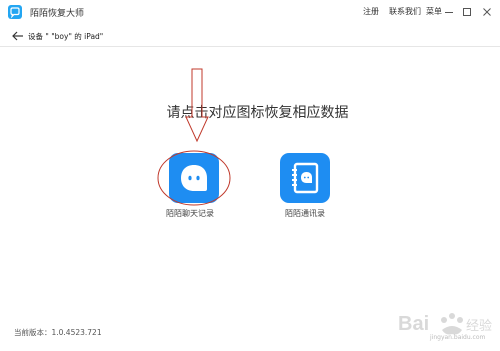 Image resolution: width=500 pixels, height=351 pixels. I want to click on maximize-icon, so click(467, 12).